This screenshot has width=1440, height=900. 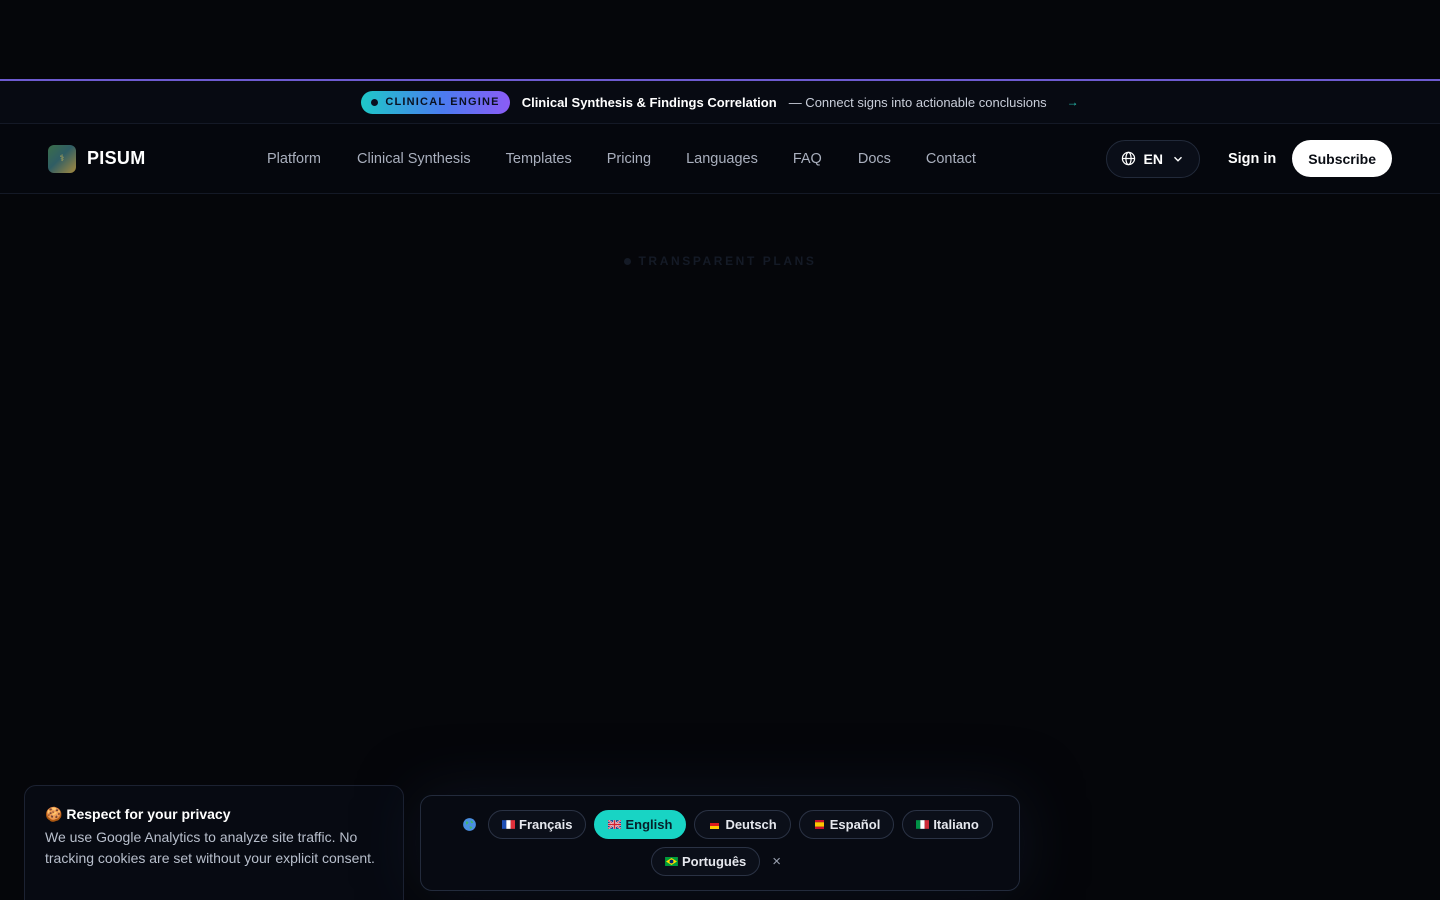 I want to click on badge-label: CLINICAL ENGINE, so click(x=442, y=102).